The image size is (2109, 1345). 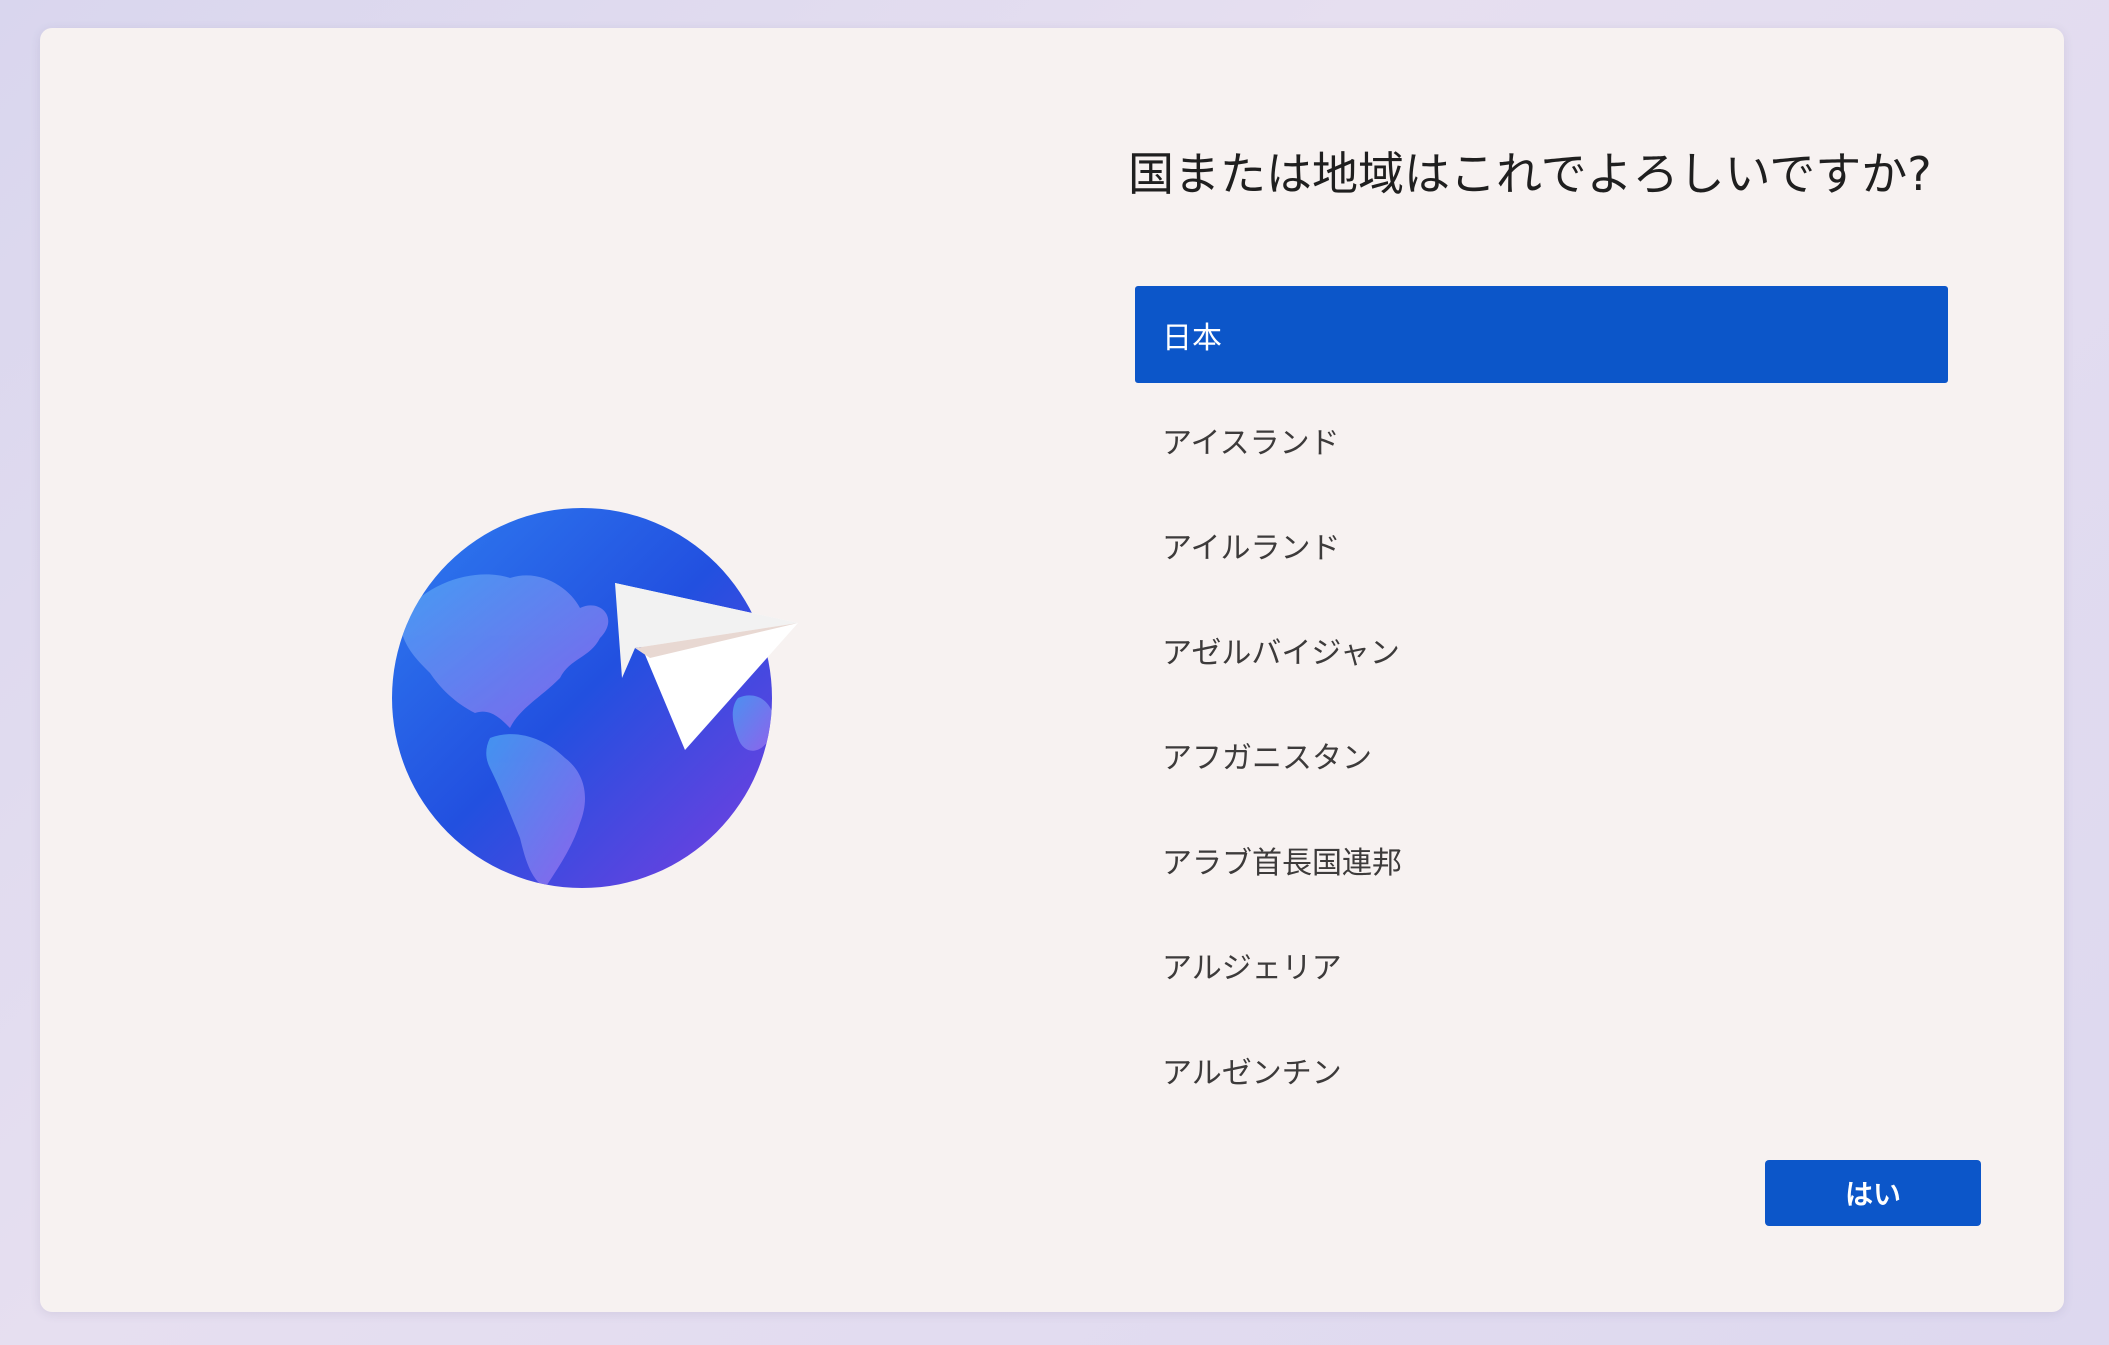 I want to click on list-item-japan: 日本, so click(x=1541, y=334).